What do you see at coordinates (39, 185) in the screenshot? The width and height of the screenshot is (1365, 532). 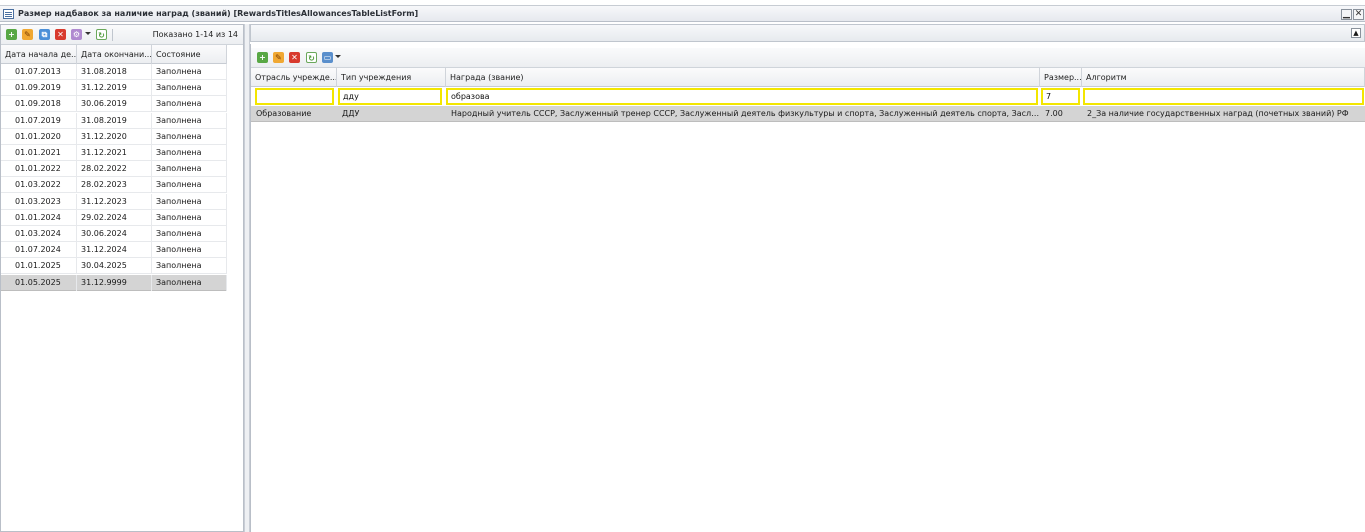 I see `cell-start-date: 01.03.2022` at bounding box center [39, 185].